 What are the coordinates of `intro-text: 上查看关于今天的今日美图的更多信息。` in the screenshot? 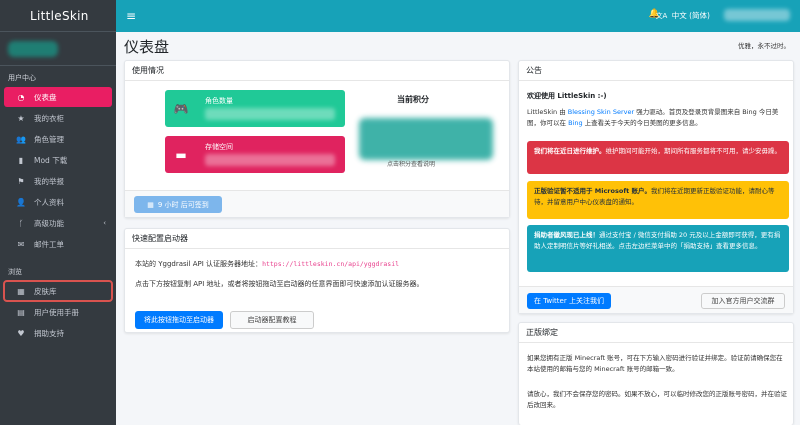 It's located at (642, 123).